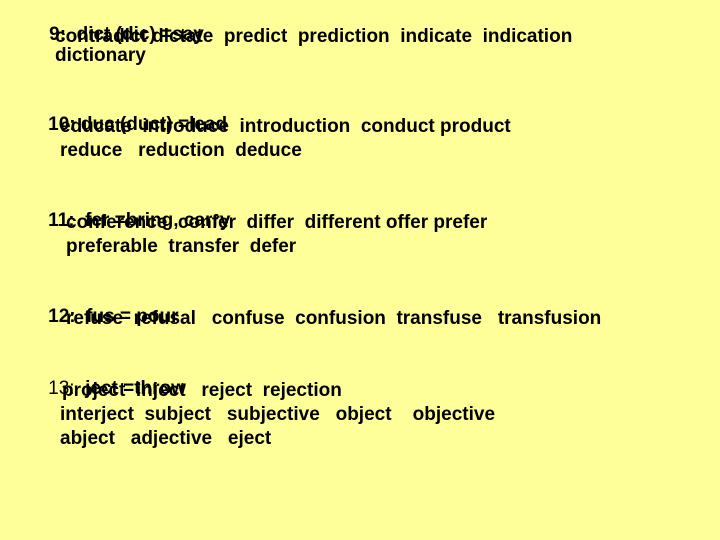  What do you see at coordinates (166, 438) in the screenshot?
I see `word-list-line: abject adjective eject` at bounding box center [166, 438].